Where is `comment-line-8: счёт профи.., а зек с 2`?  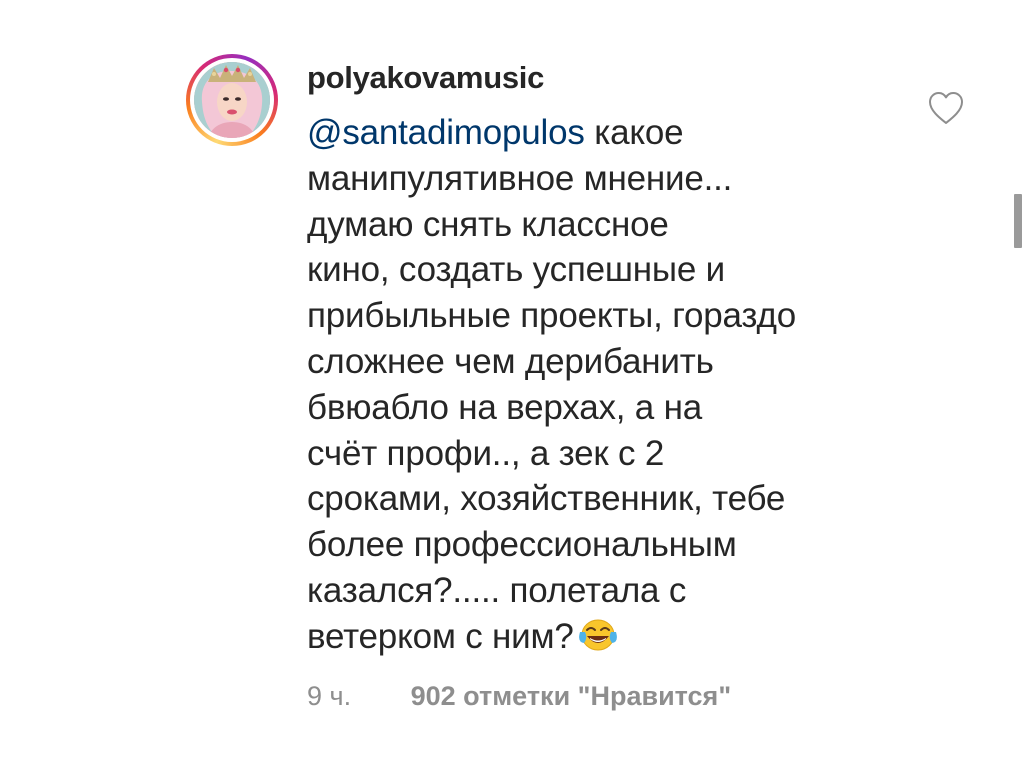
comment-line-8: счёт профи.., а зек с 2 is located at coordinates (486, 453).